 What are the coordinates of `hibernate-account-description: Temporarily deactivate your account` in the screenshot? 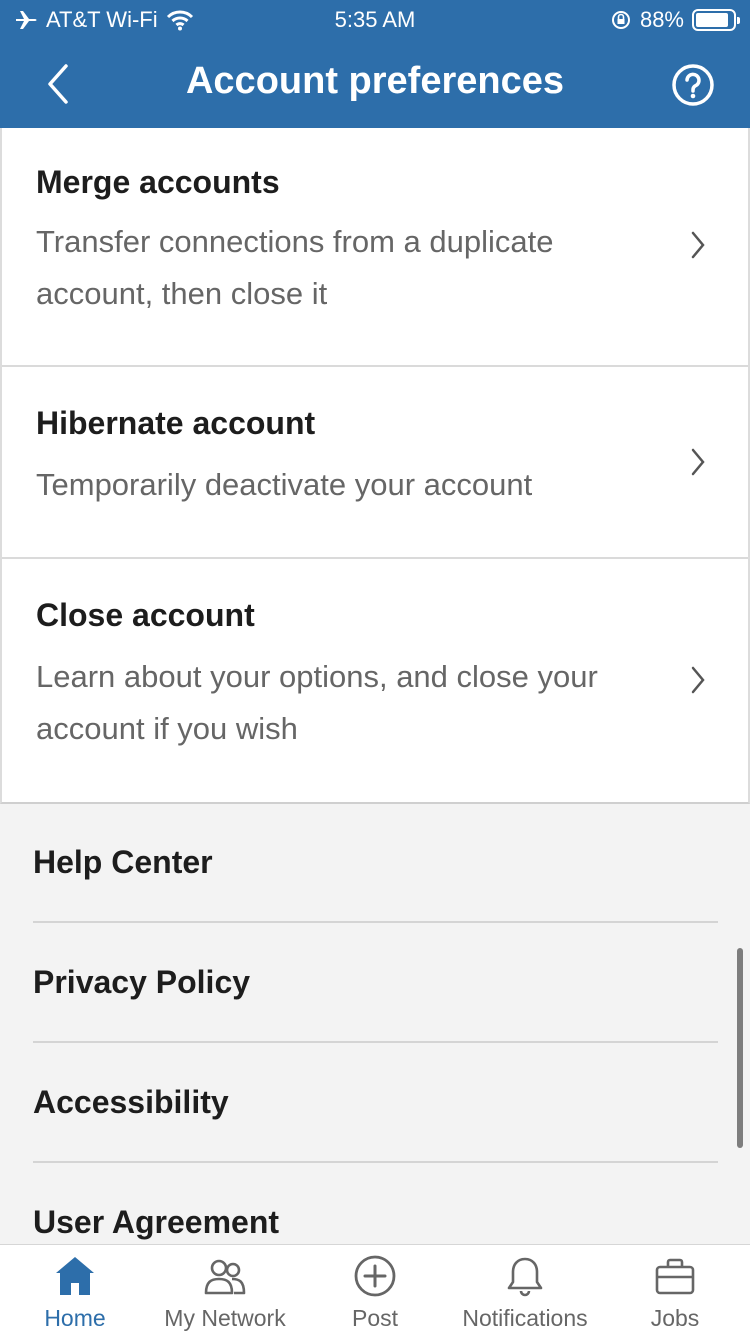 It's located at (351, 485).